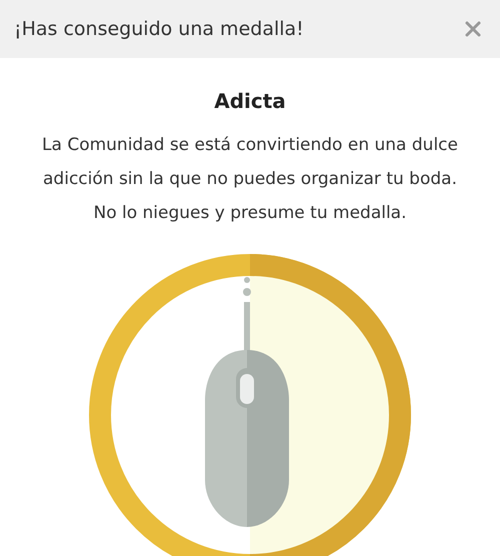  I want to click on badge-description: La Comunidad se está convirtiendo en una dulce adicción sin la que no puedes organizar tu boda. No lo niegues y presume tu medalla., so click(250, 179).